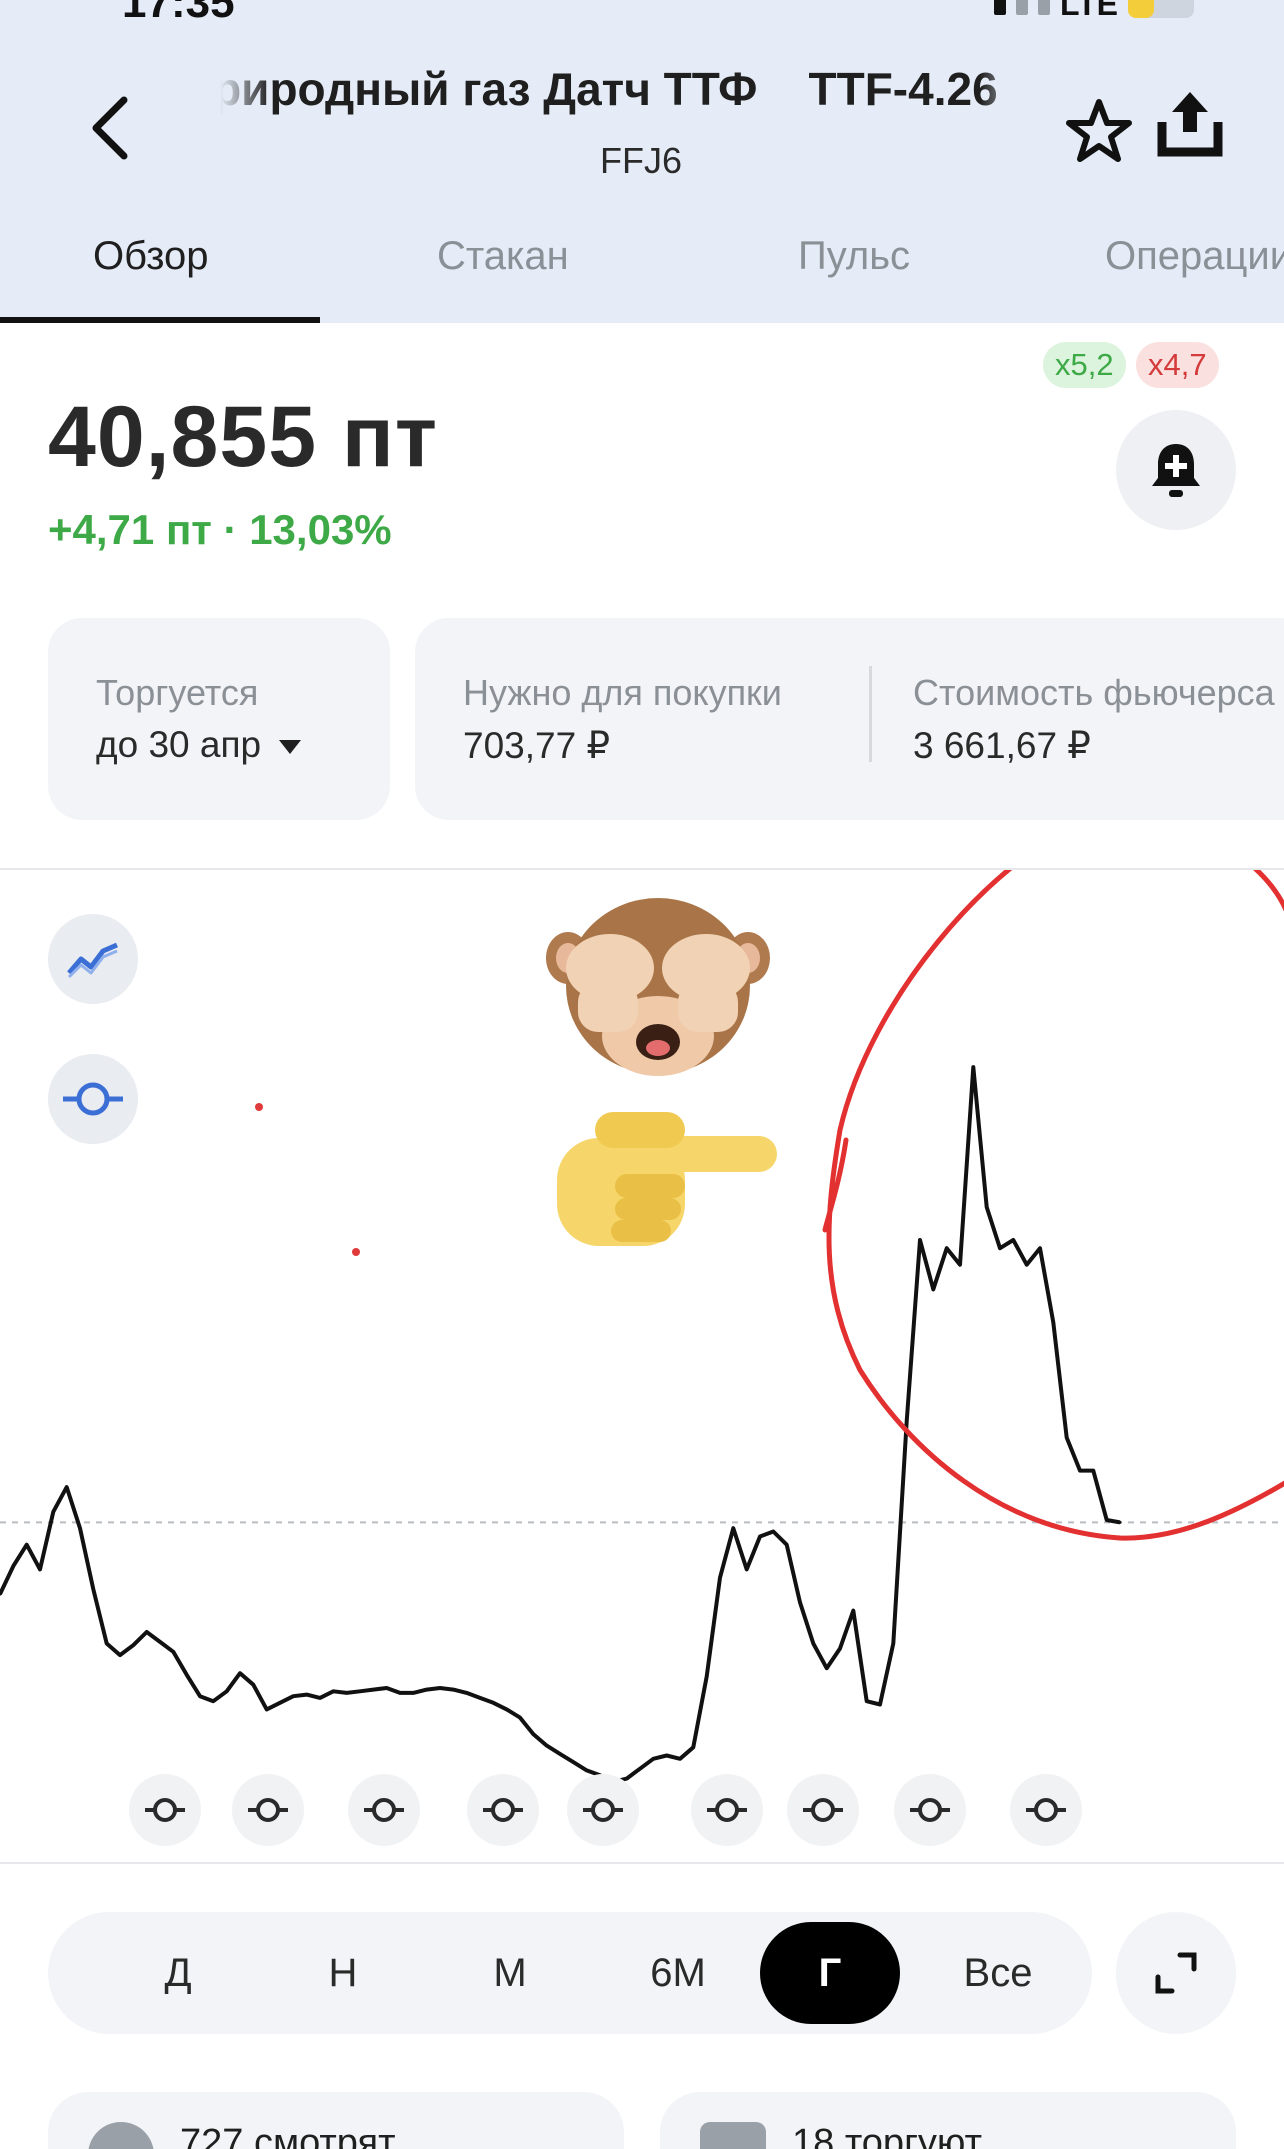 This screenshot has height=2149, width=1284. I want to click on status-indicators: LTE, so click(1093, 11).